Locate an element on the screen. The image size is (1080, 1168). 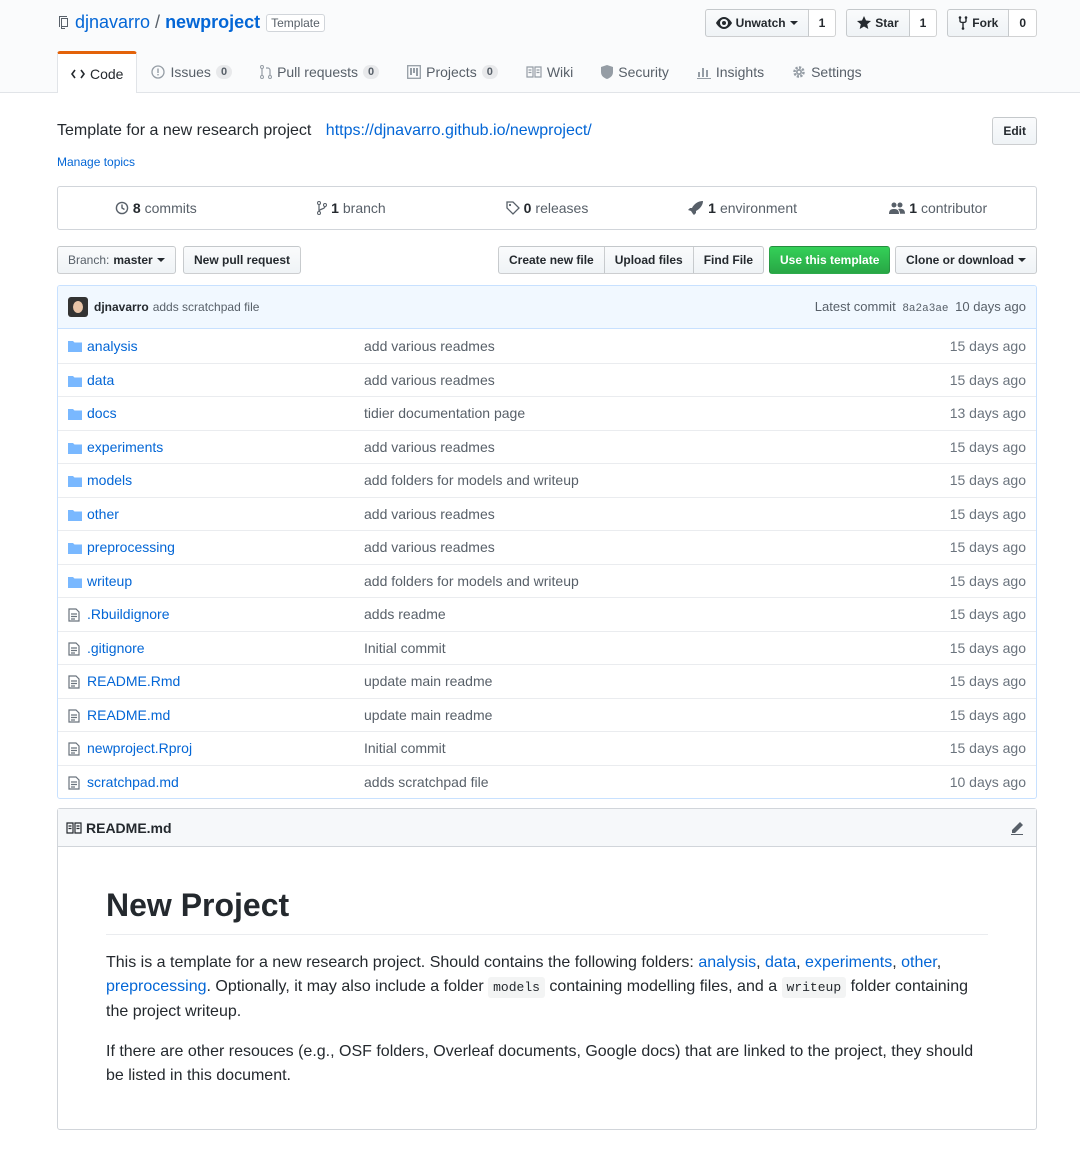
tab-projects: Projects 0 is located at coordinates (452, 71).